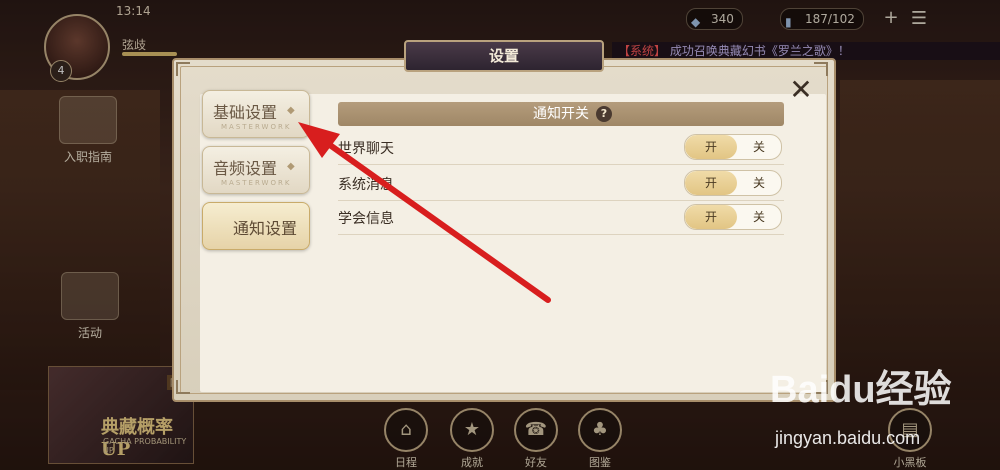  I want to click on section-header: 通知开关, so click(561, 114).